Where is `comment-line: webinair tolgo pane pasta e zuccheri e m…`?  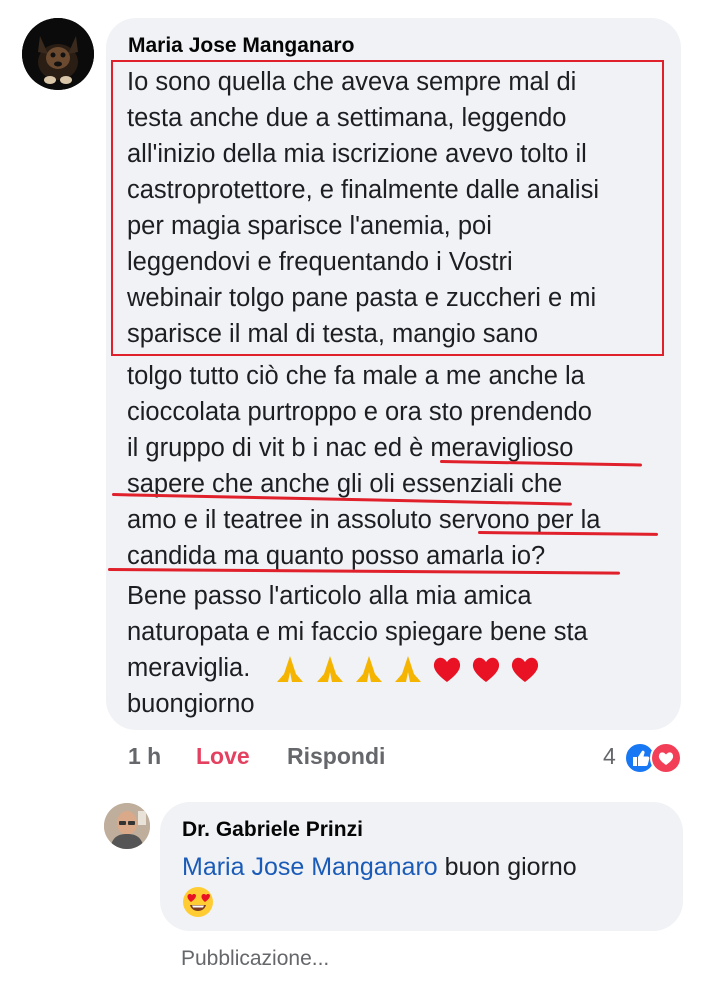
comment-line: webinair tolgo pane pasta e zuccheri e m… is located at coordinates (362, 298).